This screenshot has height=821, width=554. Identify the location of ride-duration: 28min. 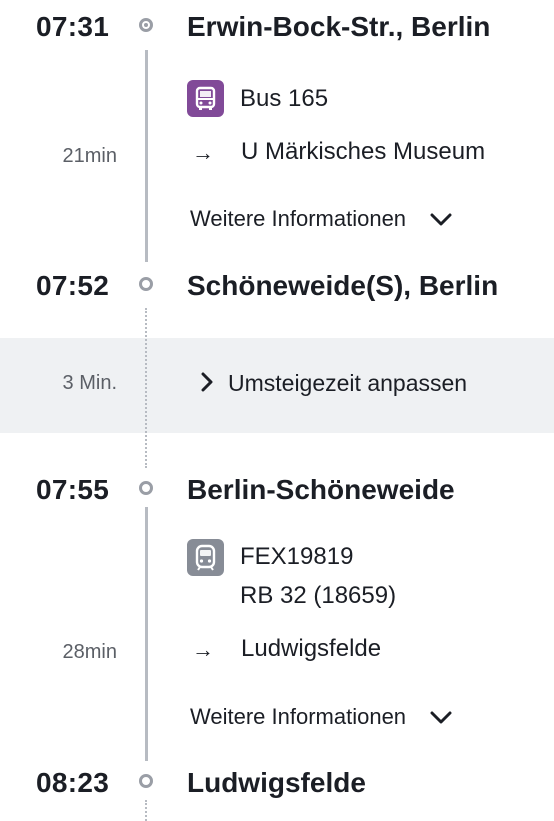
(89, 652).